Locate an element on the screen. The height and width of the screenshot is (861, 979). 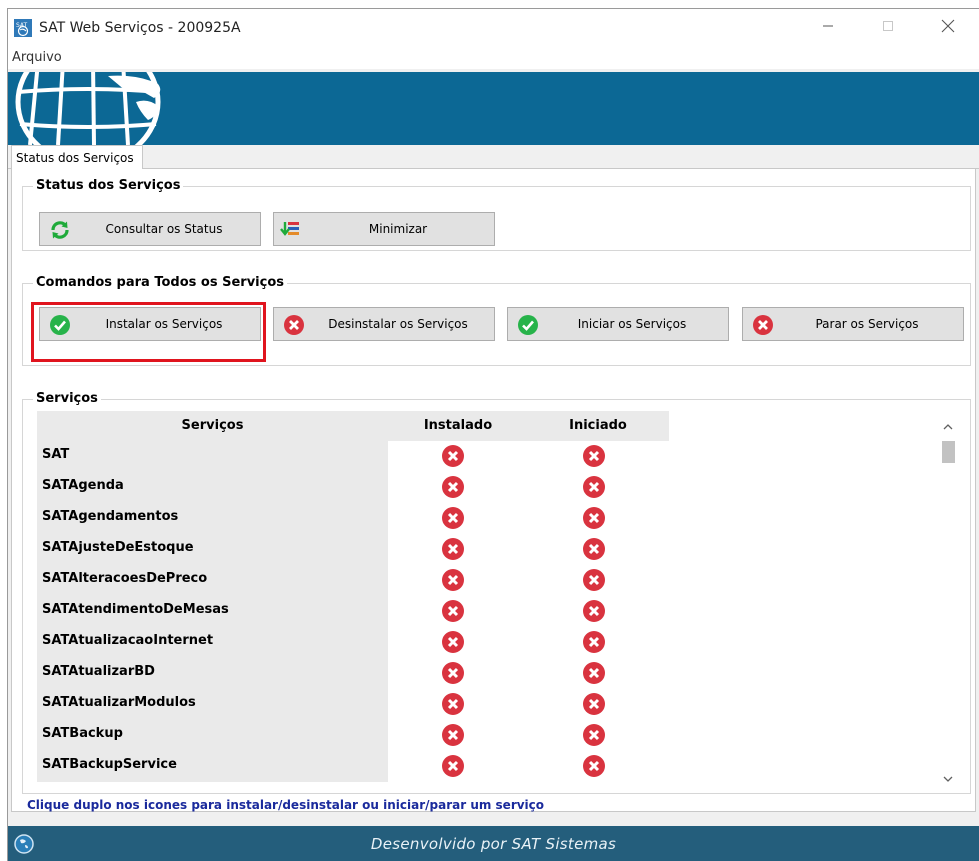
globe-logo-icon is located at coordinates (88, 108).